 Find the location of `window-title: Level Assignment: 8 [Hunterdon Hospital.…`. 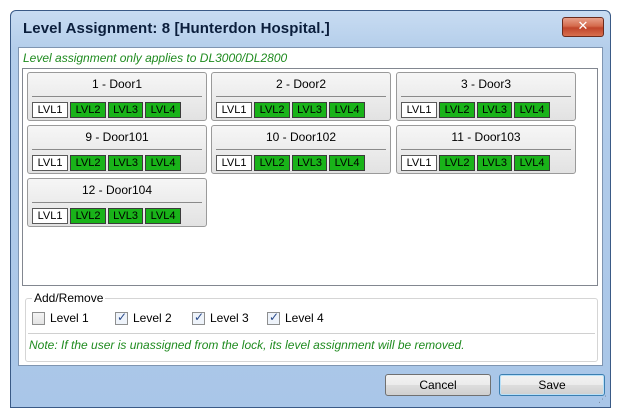

window-title: Level Assignment: 8 [Hunterdon Hospital.… is located at coordinates (176, 28).